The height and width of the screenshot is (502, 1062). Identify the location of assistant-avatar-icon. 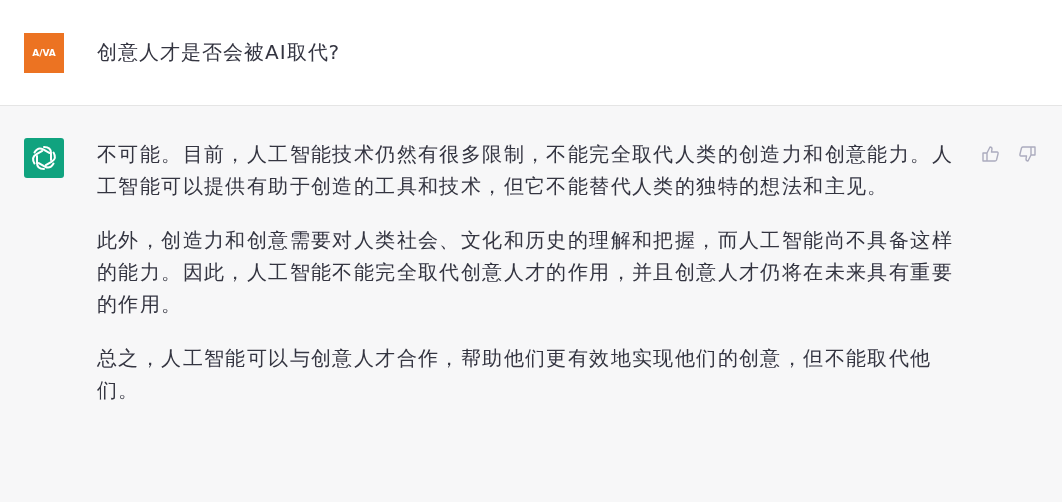
(44, 158).